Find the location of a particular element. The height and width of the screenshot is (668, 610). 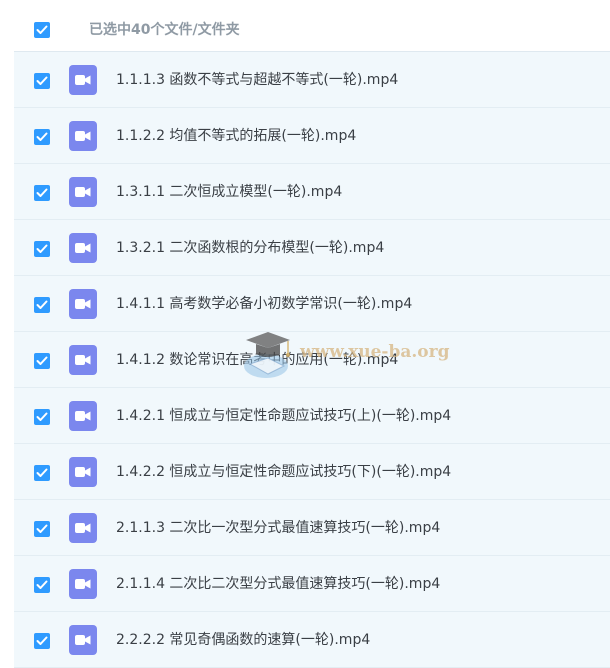

file-row: 2.1.1.3 二次比一次型分式最值速算技巧(一轮).mp4 is located at coordinates (312, 528).